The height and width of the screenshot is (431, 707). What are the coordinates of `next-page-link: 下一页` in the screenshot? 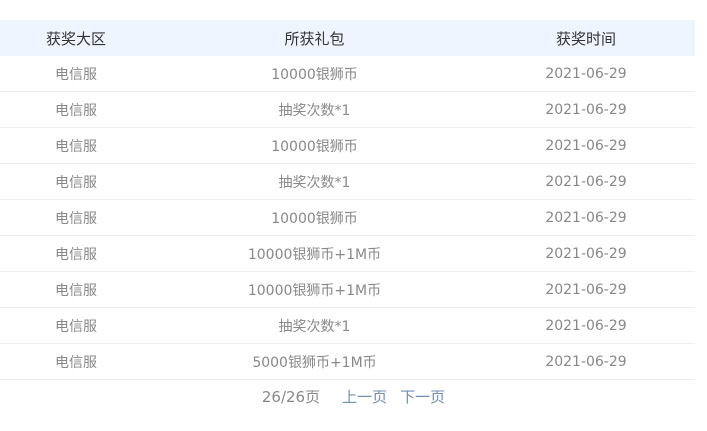 It's located at (422, 396).